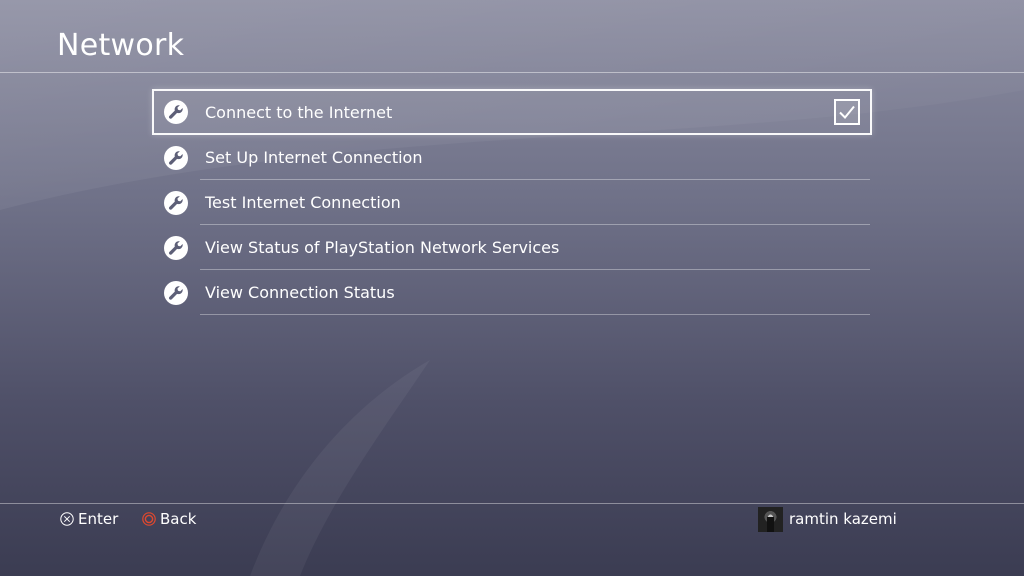 The image size is (1024, 576). What do you see at coordinates (770, 519) in the screenshot?
I see `avatar` at bounding box center [770, 519].